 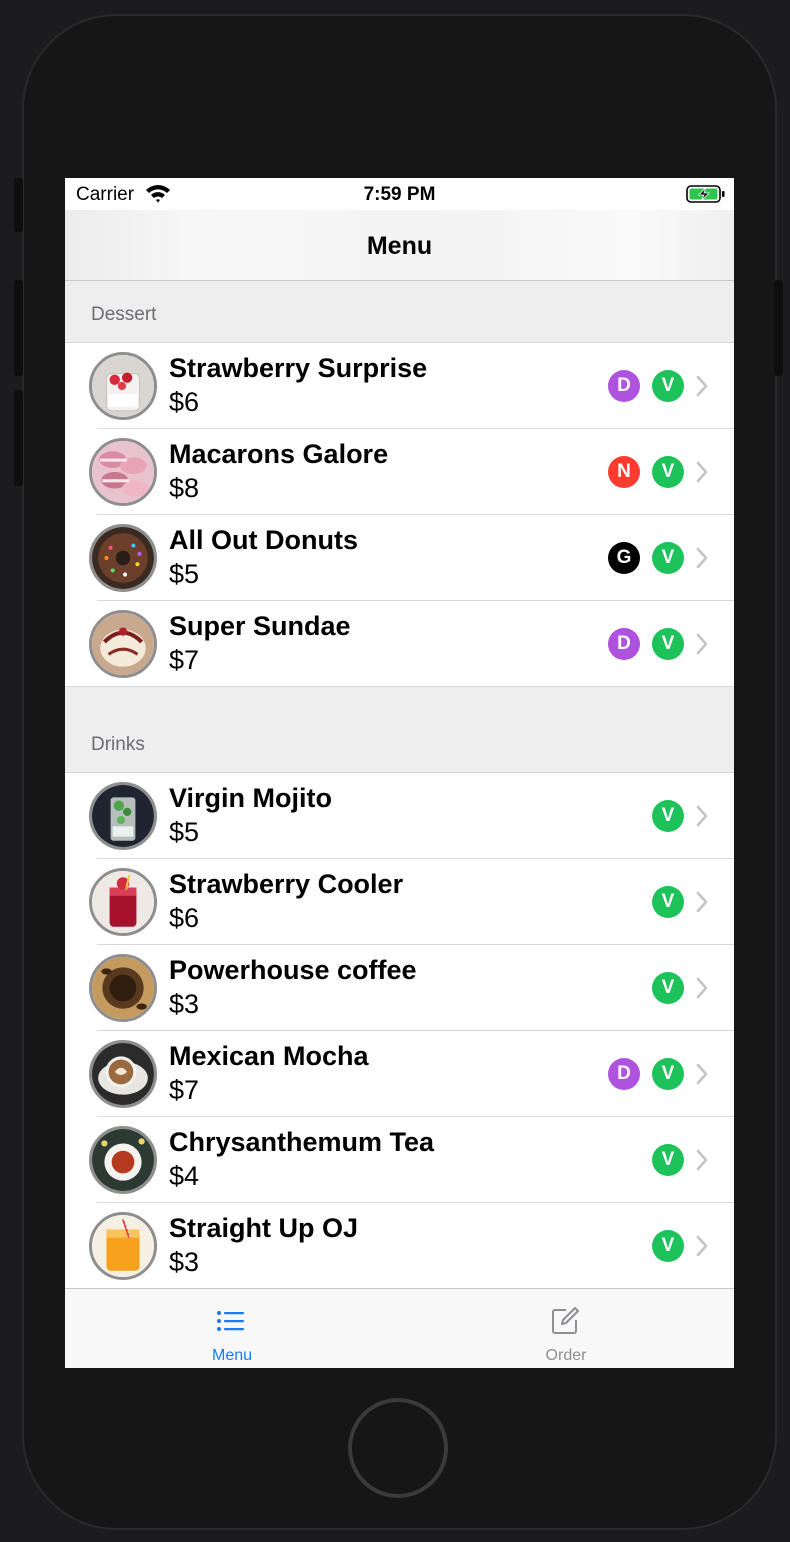 What do you see at coordinates (624, 472) in the screenshot?
I see `dietary-badge: N` at bounding box center [624, 472].